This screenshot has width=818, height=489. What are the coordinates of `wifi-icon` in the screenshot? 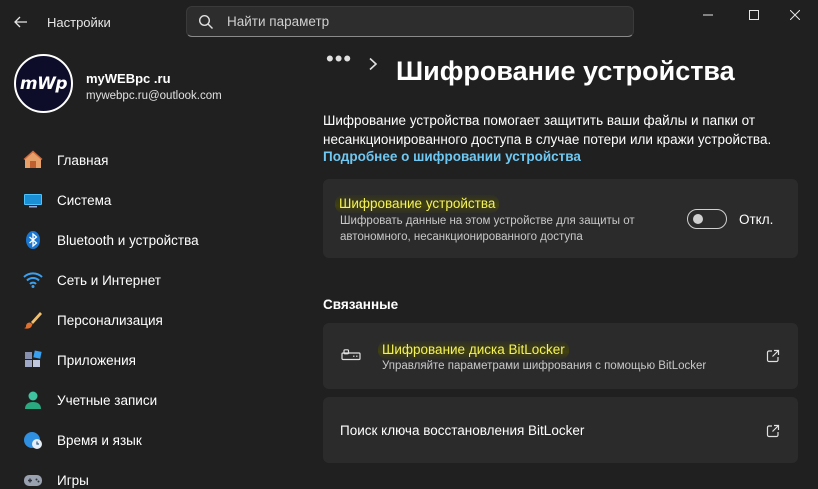 It's located at (33, 280).